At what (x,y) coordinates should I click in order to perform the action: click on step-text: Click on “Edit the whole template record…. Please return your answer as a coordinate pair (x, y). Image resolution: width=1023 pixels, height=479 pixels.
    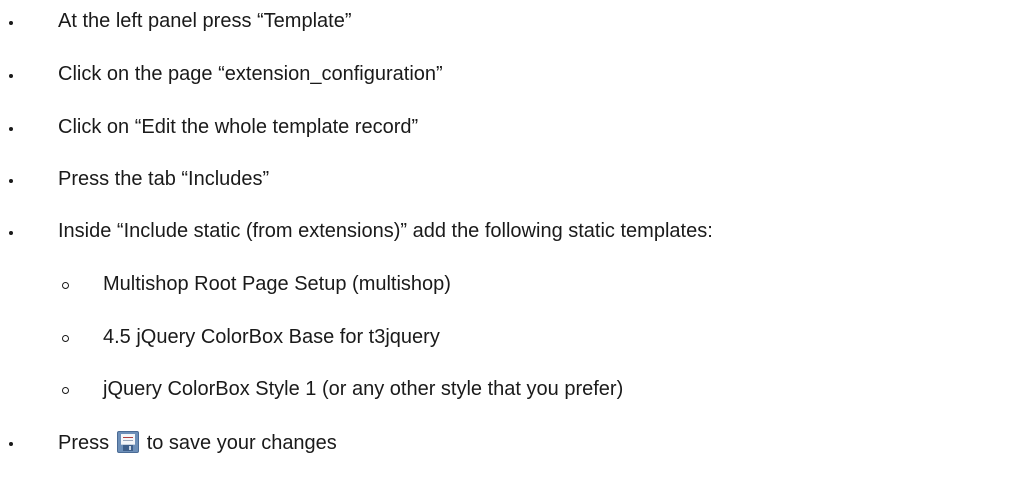
    Looking at the image, I should click on (238, 127).